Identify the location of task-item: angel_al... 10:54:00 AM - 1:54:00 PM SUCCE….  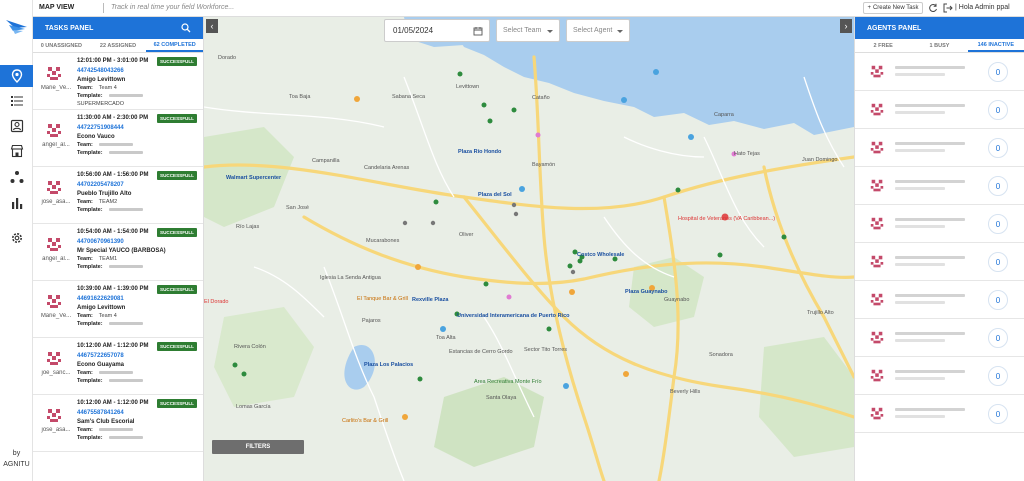
(118, 252).